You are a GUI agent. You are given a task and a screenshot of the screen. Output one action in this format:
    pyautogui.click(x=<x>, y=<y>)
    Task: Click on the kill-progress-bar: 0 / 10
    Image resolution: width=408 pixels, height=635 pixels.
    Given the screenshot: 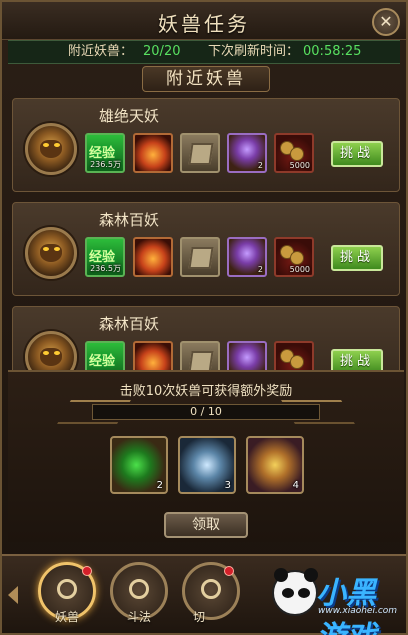 What is the action you would take?
    pyautogui.click(x=206, y=412)
    